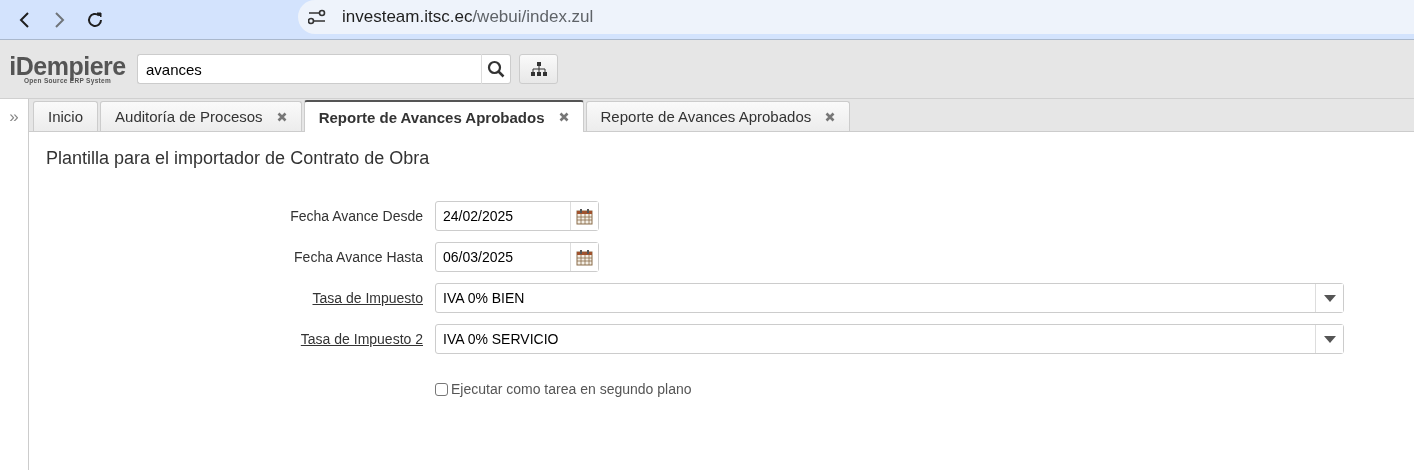 The height and width of the screenshot is (470, 1414). Describe the element at coordinates (889, 298) in the screenshot. I see `dropdown-field: IVA 0% BIEN` at that location.